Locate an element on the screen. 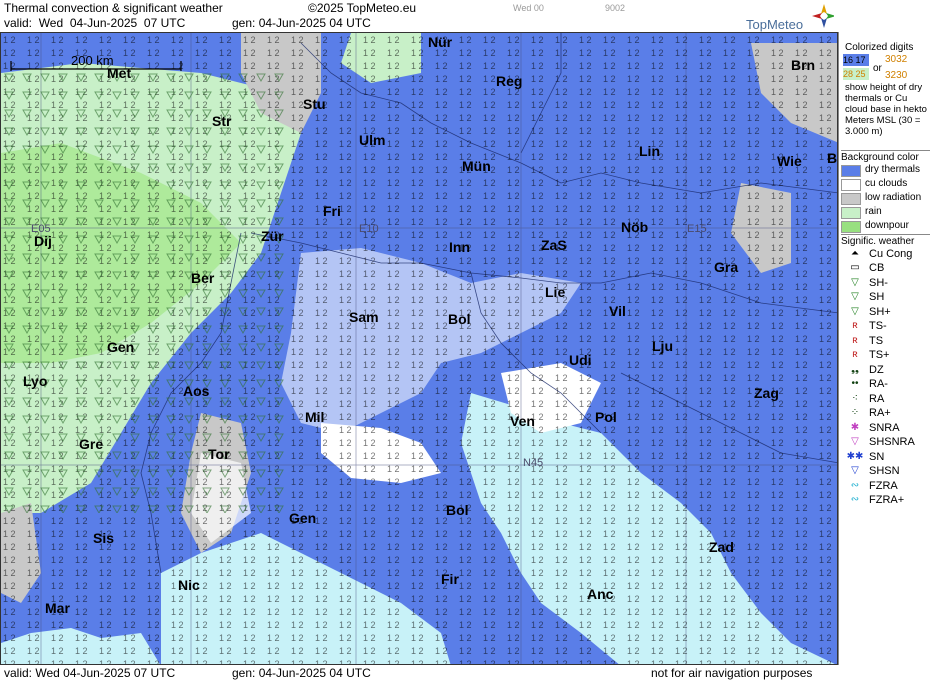 Image resolution: width=930 pixels, height=681 pixels. city-label: Reg is located at coordinates (509, 81).